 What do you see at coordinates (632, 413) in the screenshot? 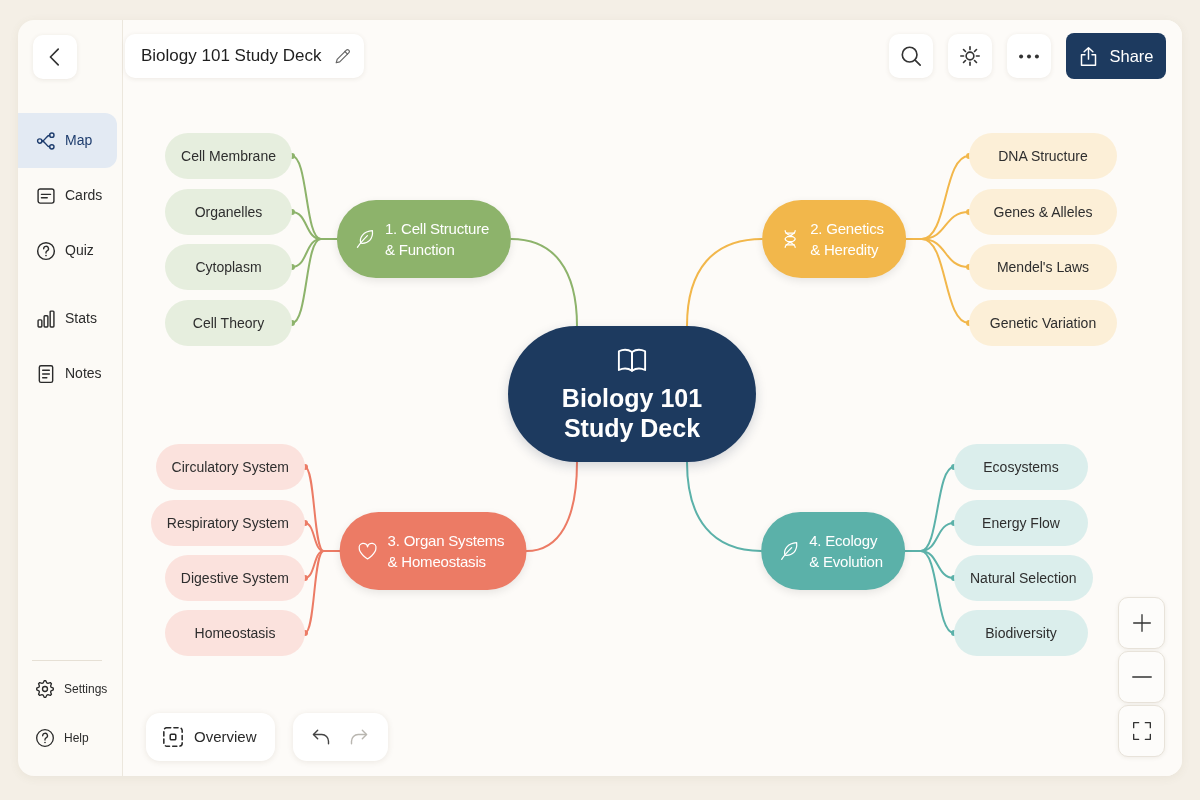
I see `central-topic-title: Biology 101 Study Deck` at bounding box center [632, 413].